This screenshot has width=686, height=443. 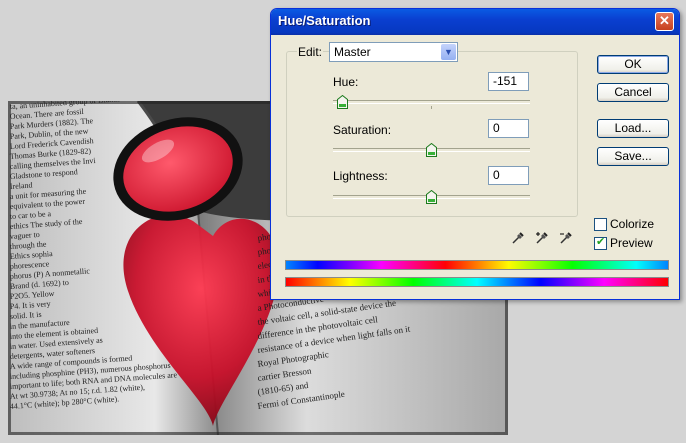 What do you see at coordinates (508, 128) in the screenshot?
I see `saturation-input: 0` at bounding box center [508, 128].